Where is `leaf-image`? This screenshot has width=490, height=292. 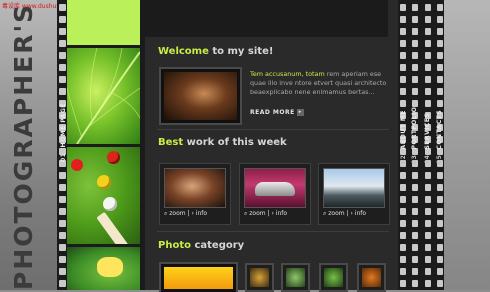 leaf-image is located at coordinates (103, 96).